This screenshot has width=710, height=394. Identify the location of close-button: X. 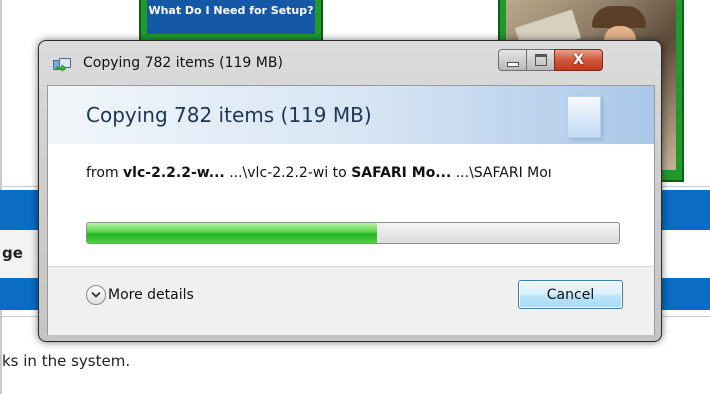
(578, 60).